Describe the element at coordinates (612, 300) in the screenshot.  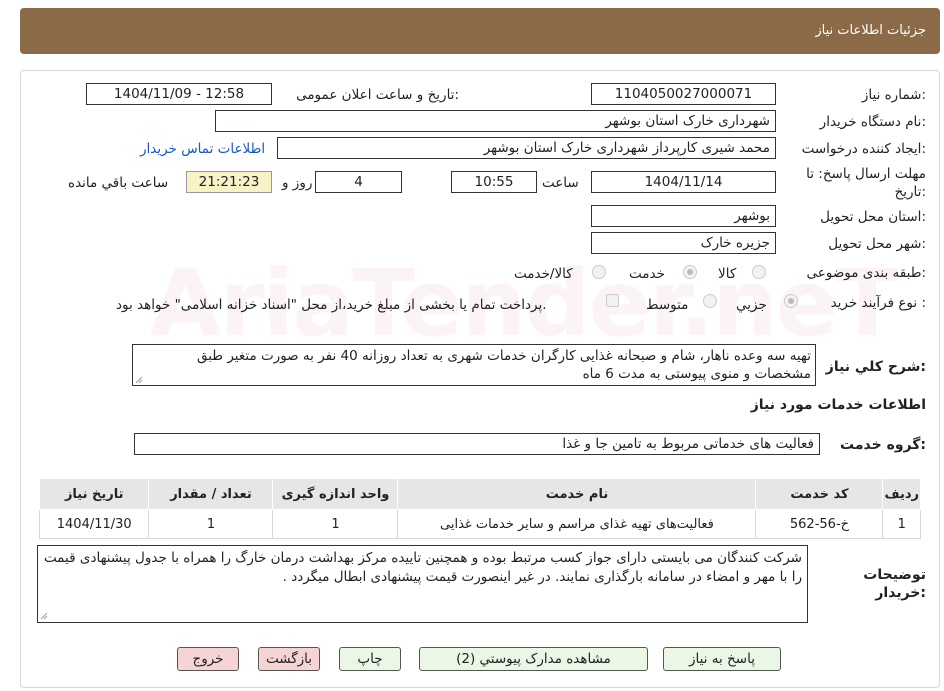
I see `treasury-checkbox` at that location.